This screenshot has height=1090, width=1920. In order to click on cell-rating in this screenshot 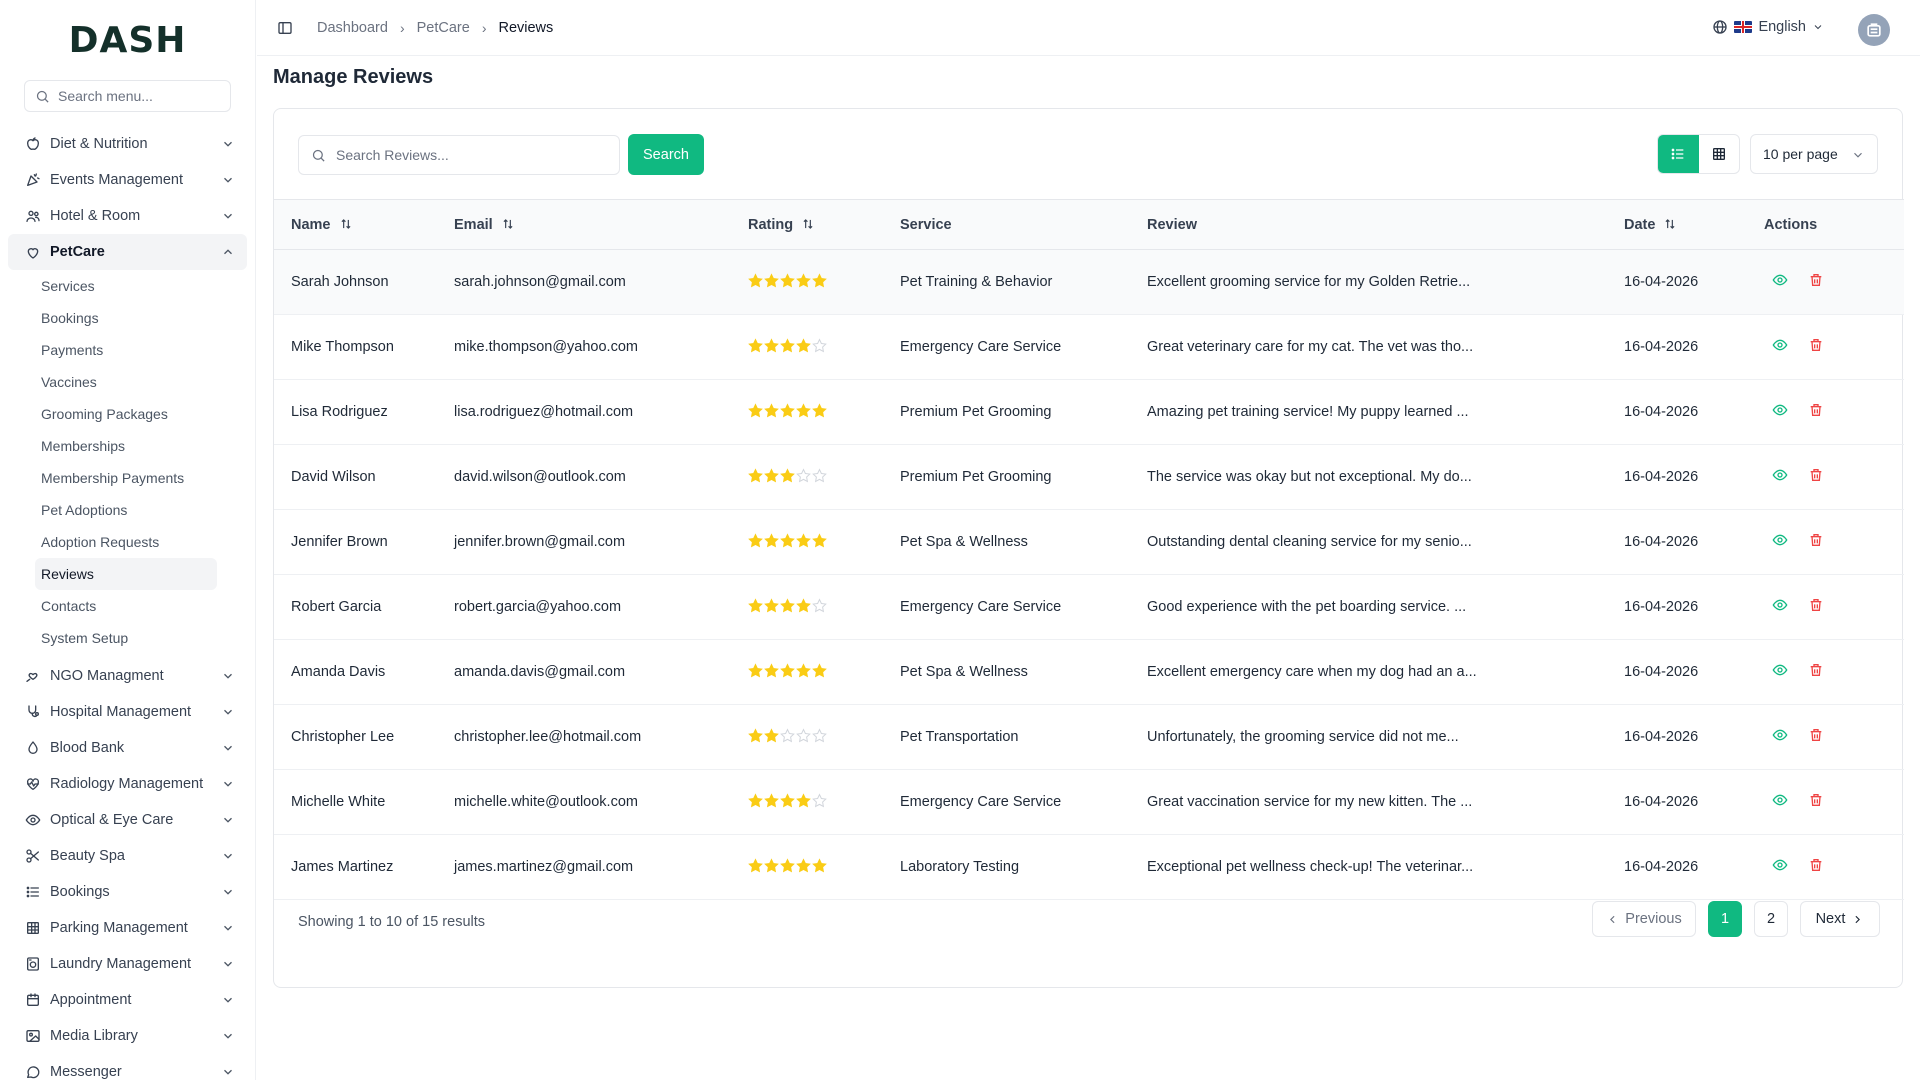, I will do `click(807, 412)`.